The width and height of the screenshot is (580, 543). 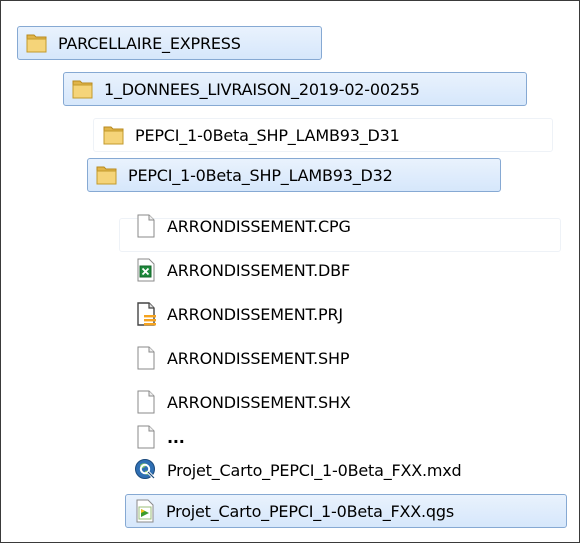 I want to click on tree-item-project-qgs: Projet_Carto_PEPCI_1-0Beta_FXX.qgs, so click(x=346, y=511).